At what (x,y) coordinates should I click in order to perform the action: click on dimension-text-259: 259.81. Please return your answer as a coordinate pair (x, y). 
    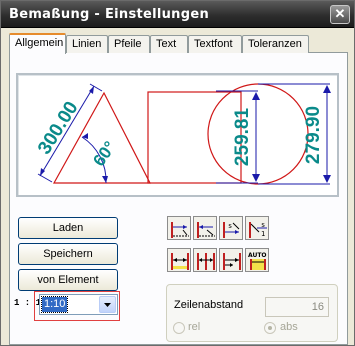
    Looking at the image, I should click on (242, 137).